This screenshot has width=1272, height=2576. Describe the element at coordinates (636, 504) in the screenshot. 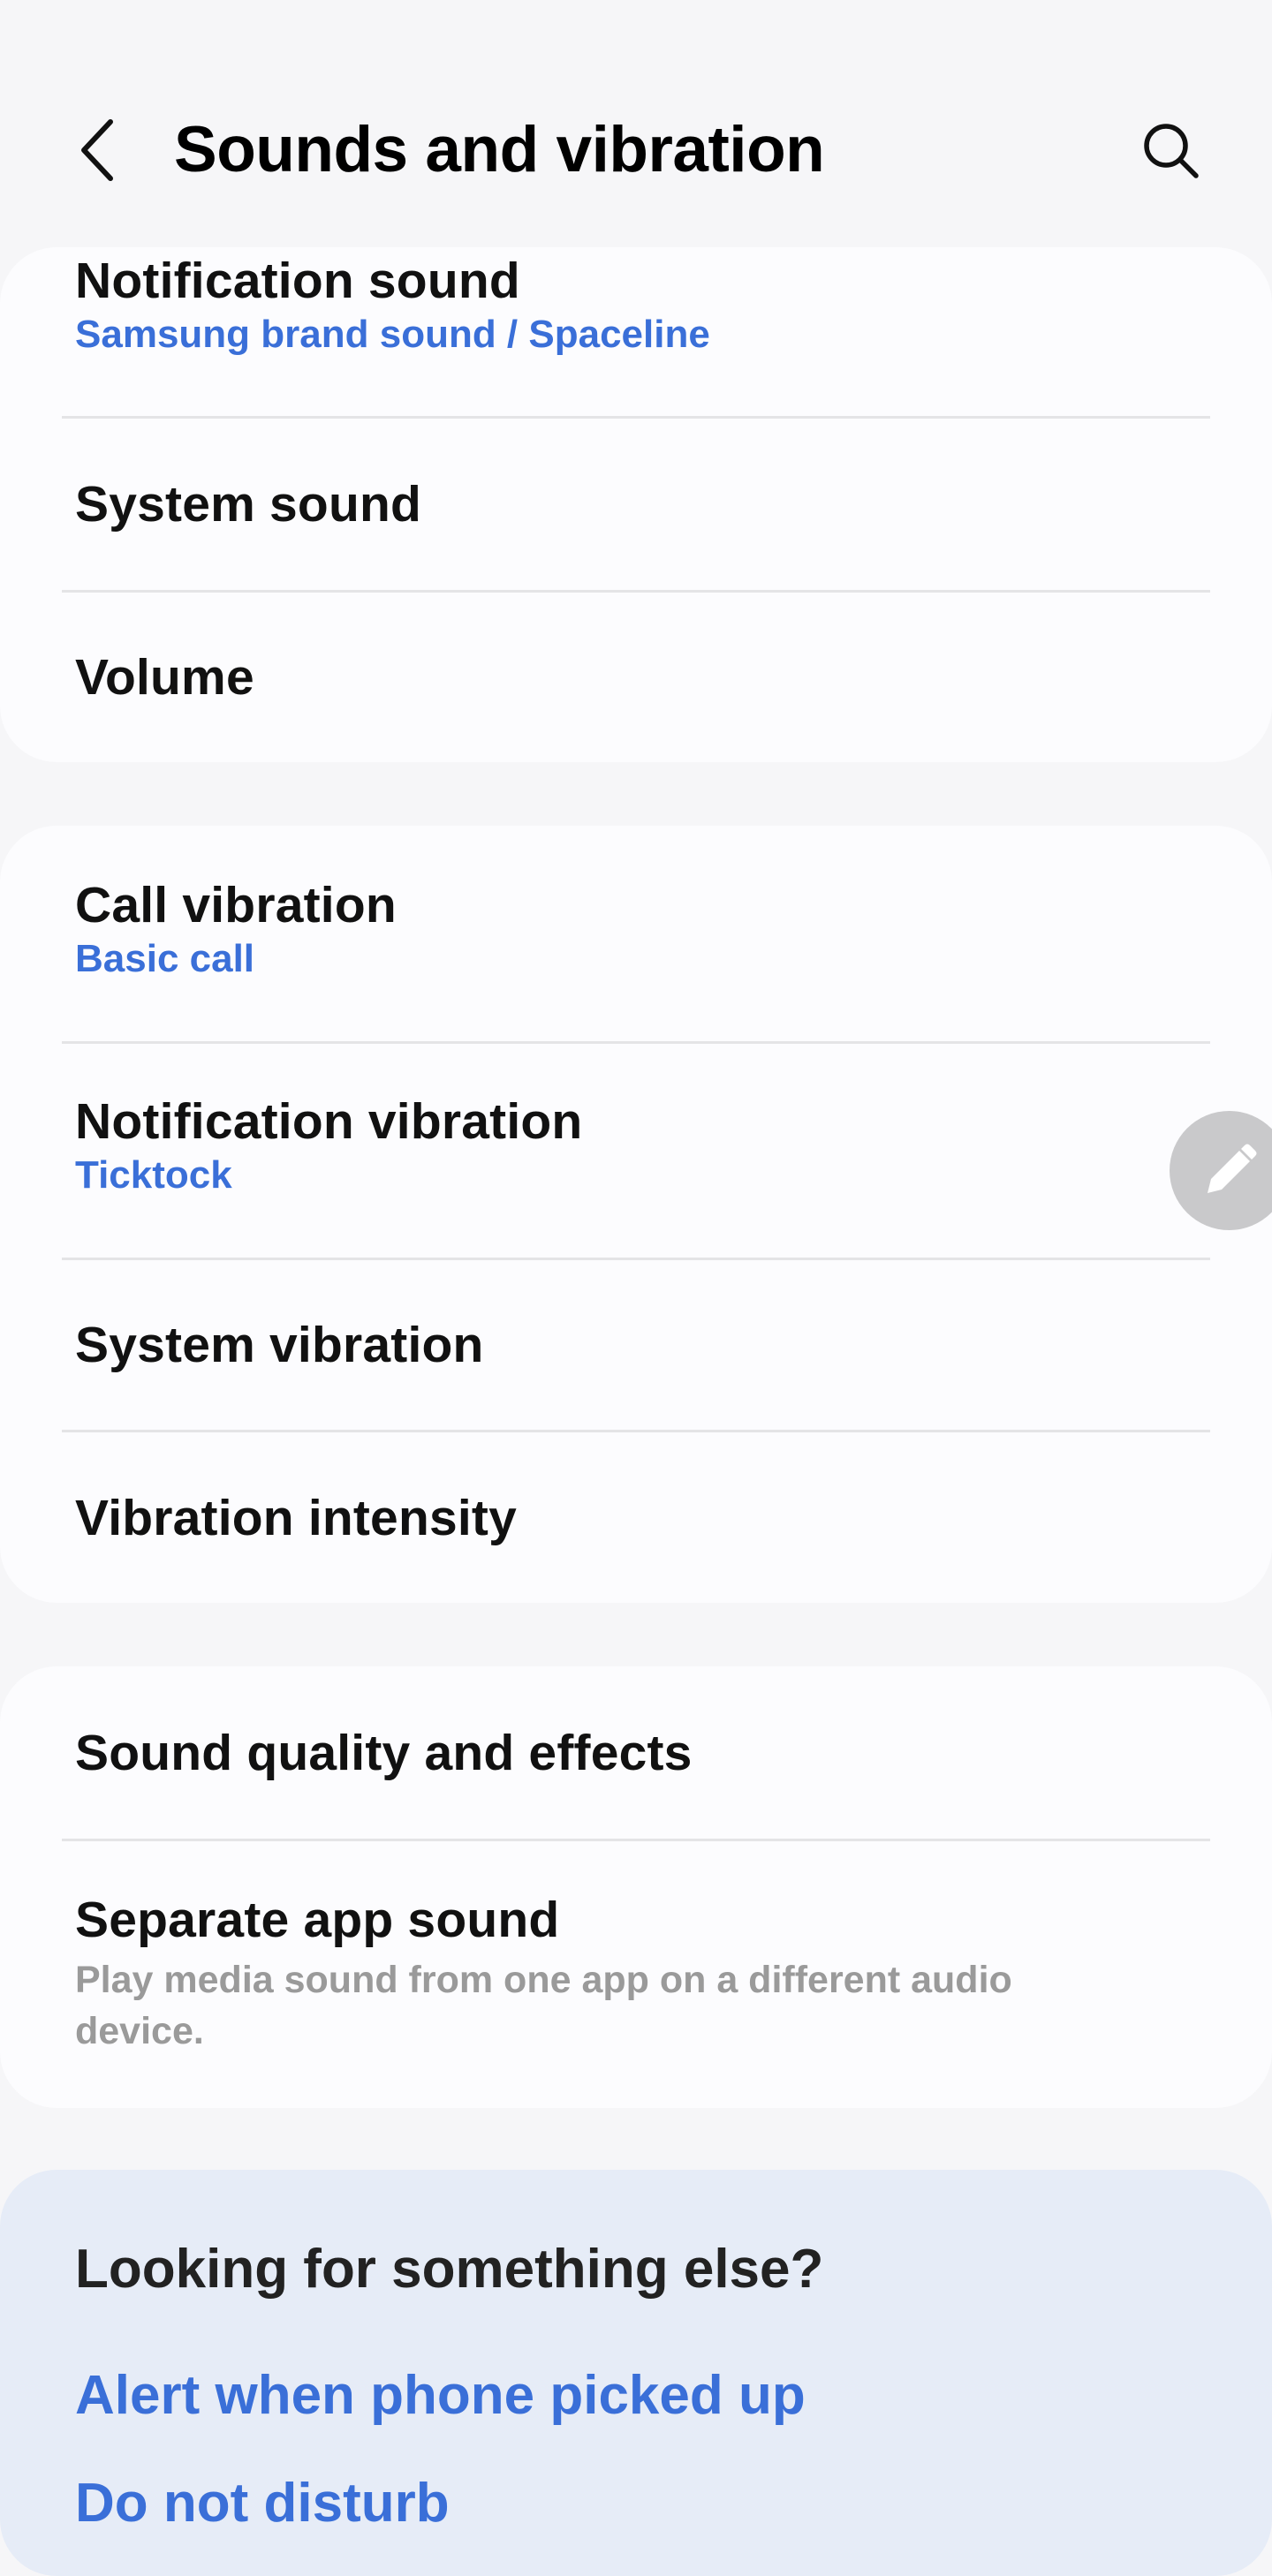

I see `system-sound-item: System sound` at that location.